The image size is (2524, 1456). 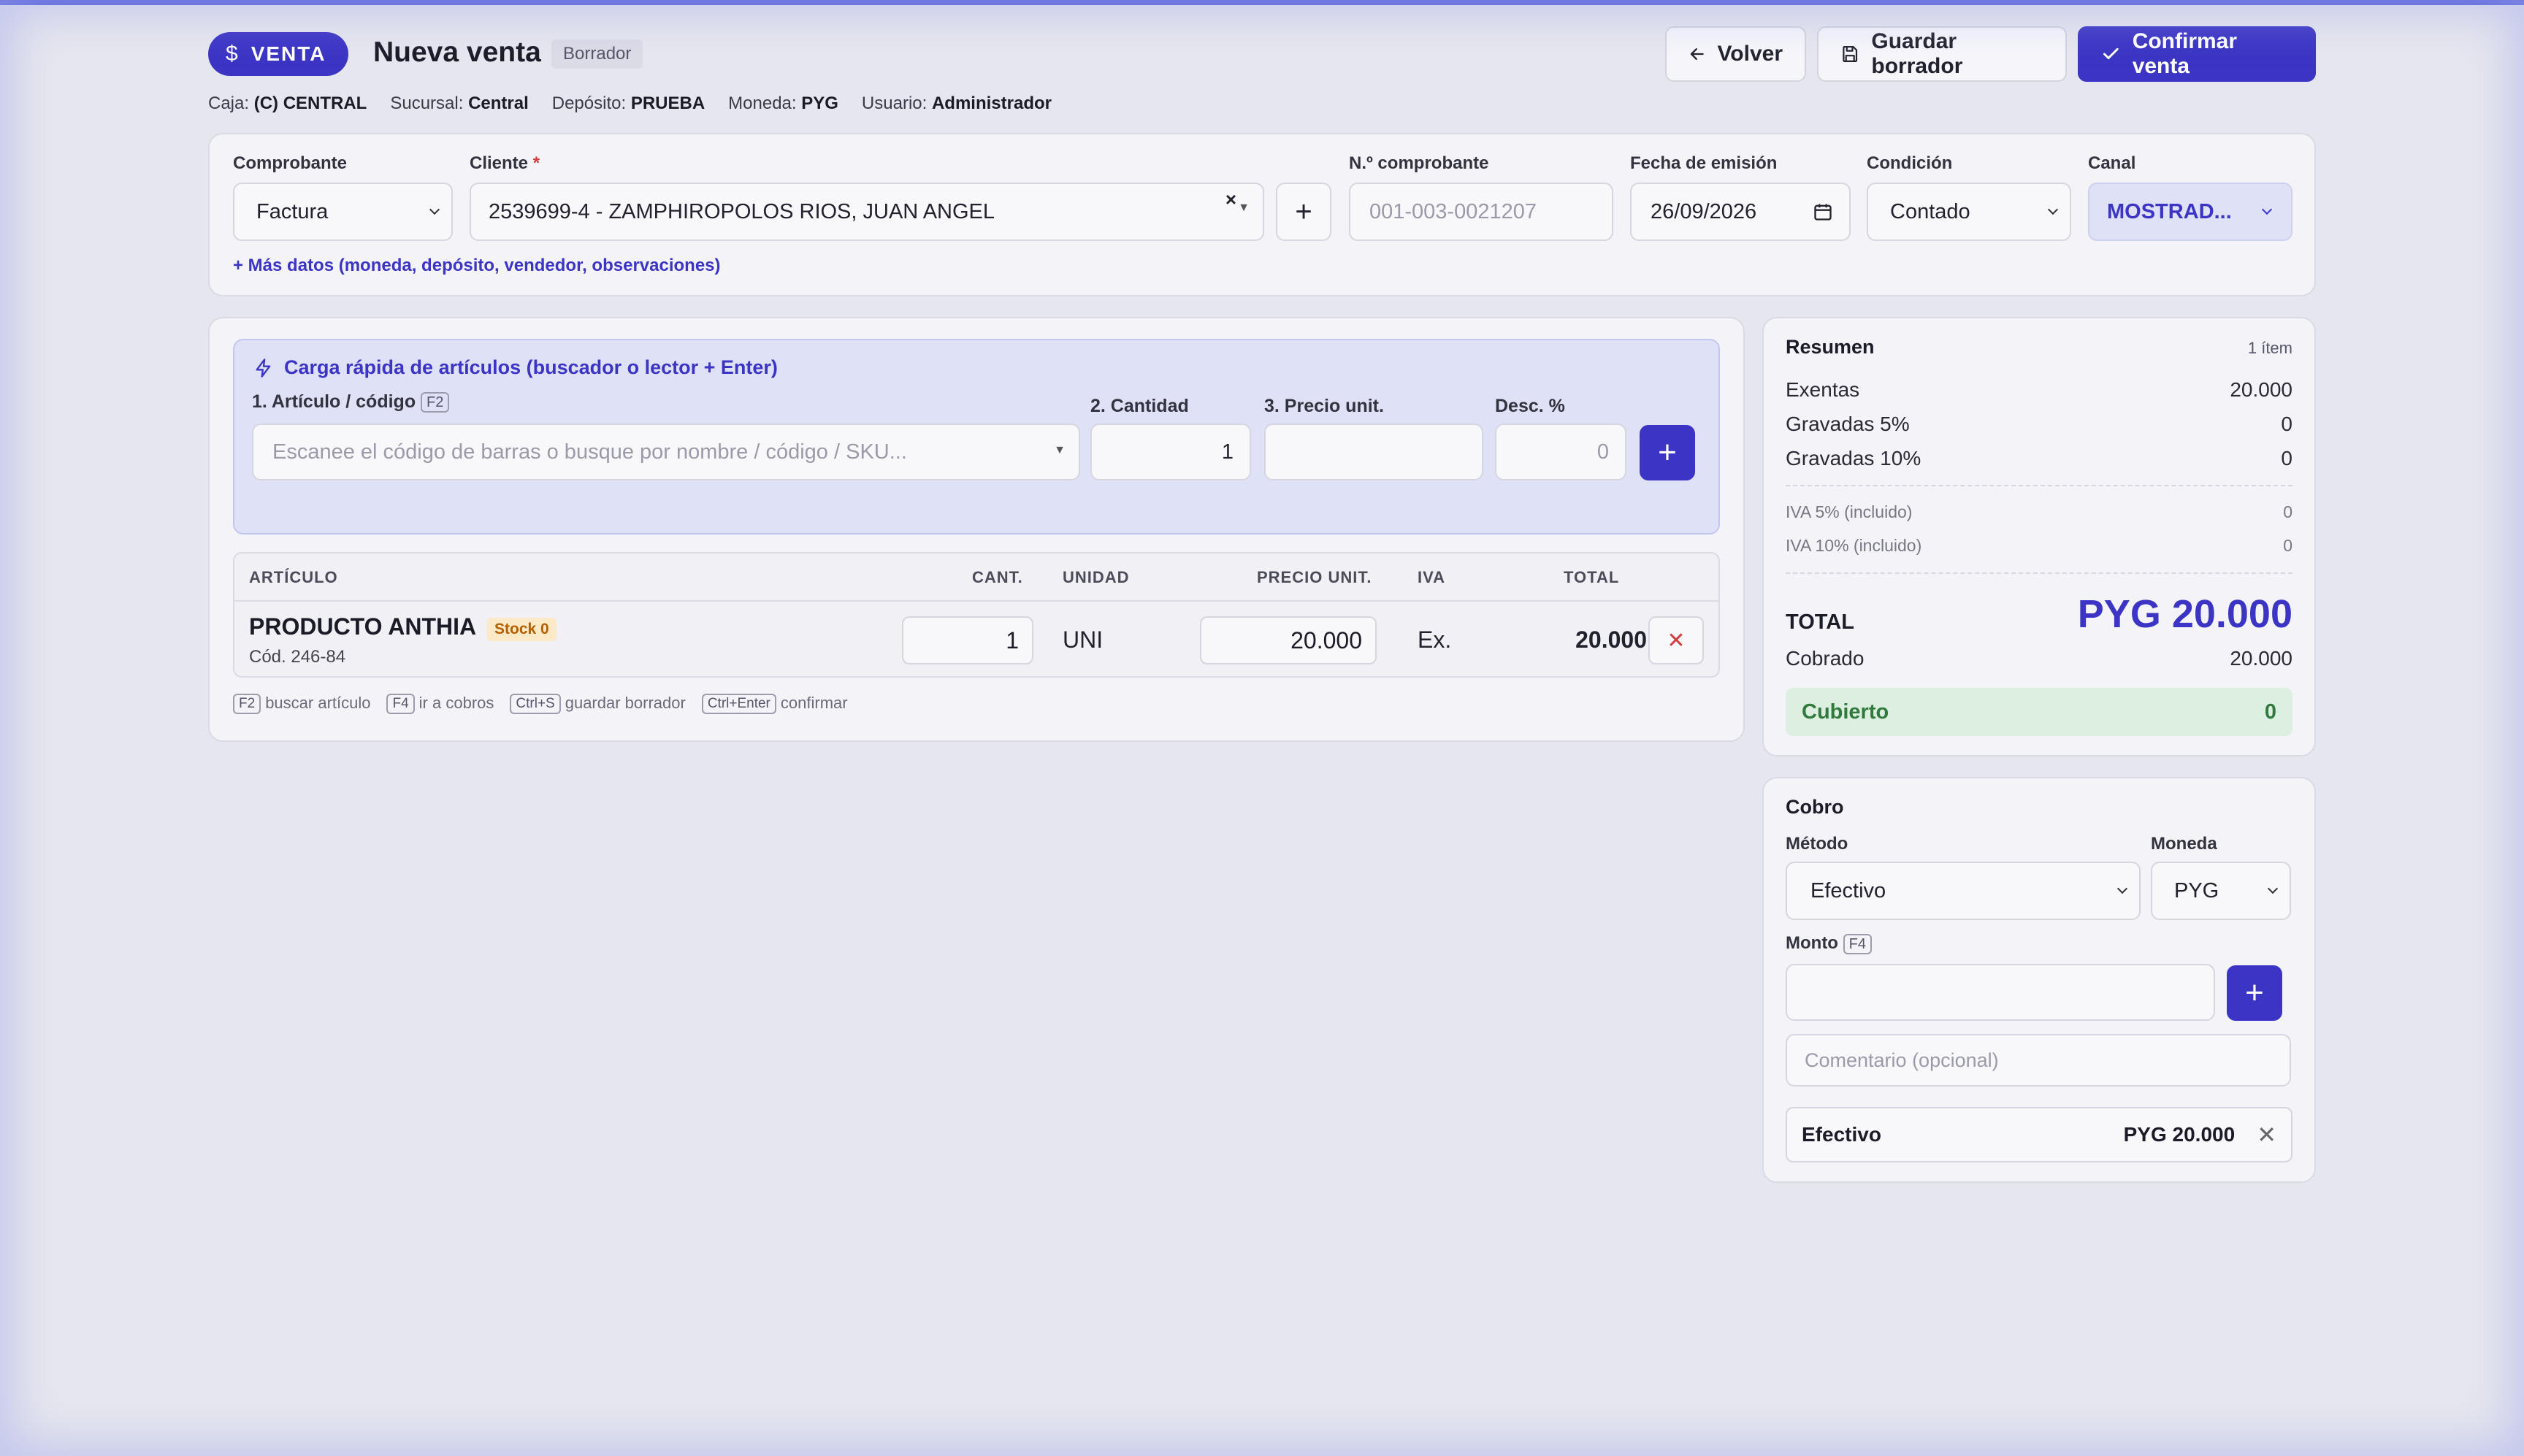 What do you see at coordinates (1324, 406) in the screenshot?
I see `price-label: 3. Precio unit.` at bounding box center [1324, 406].